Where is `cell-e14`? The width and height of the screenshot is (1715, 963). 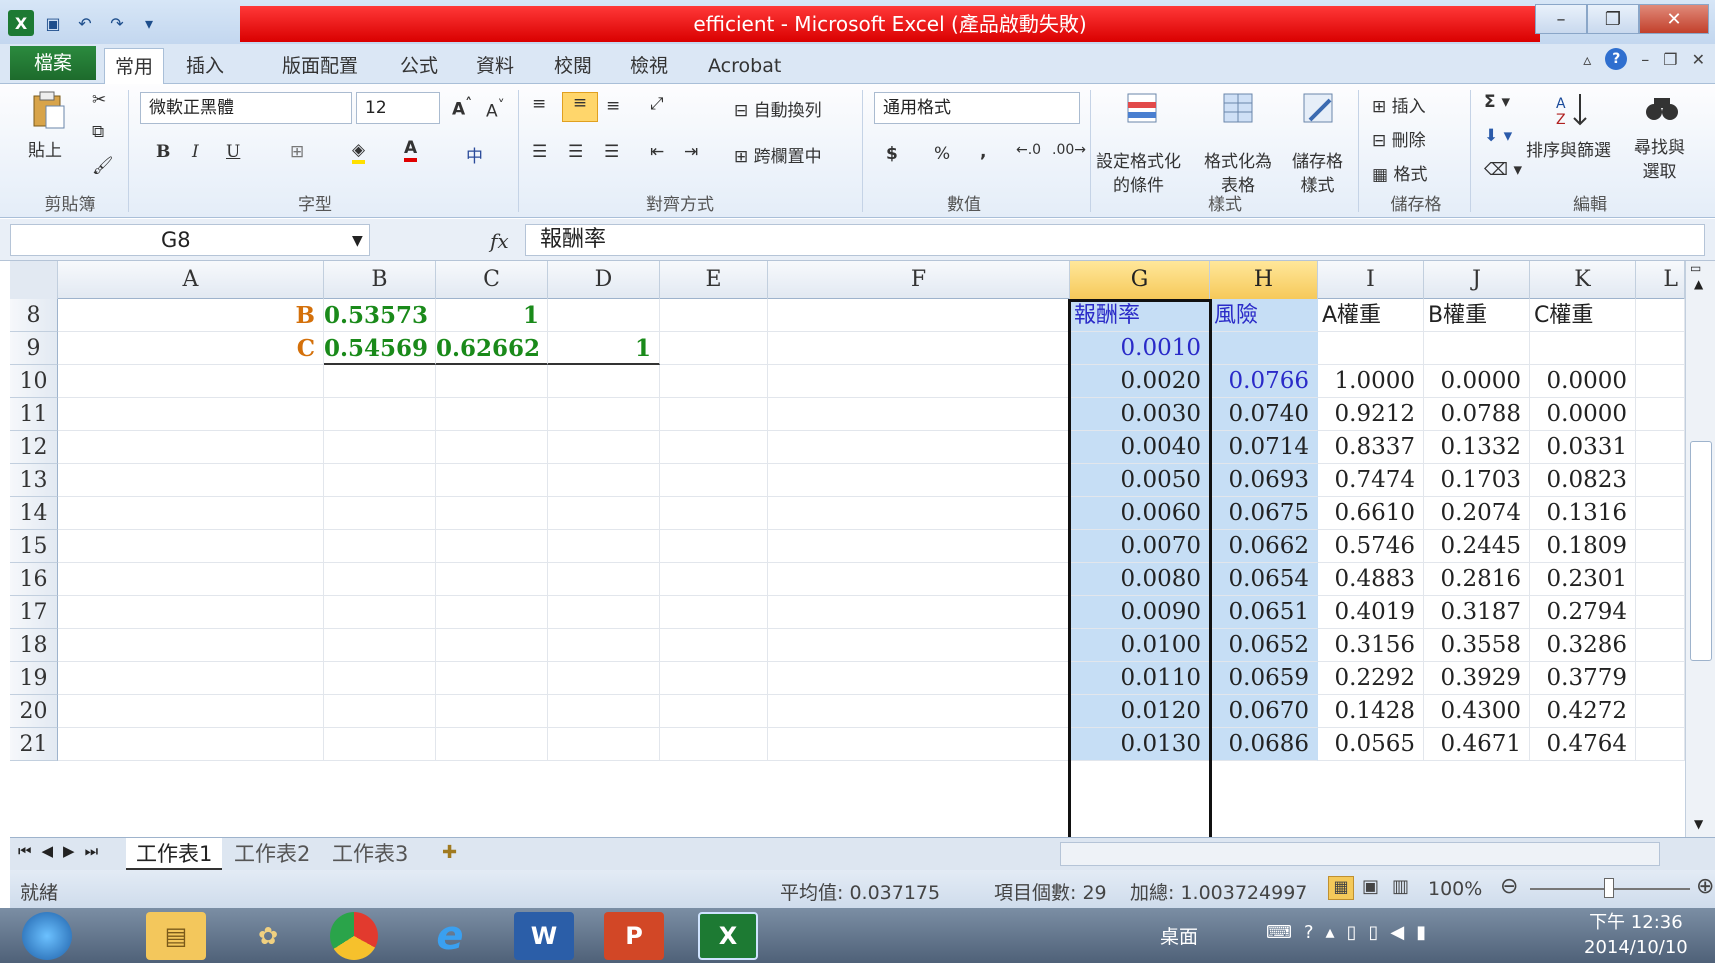
cell-e14 is located at coordinates (714, 513).